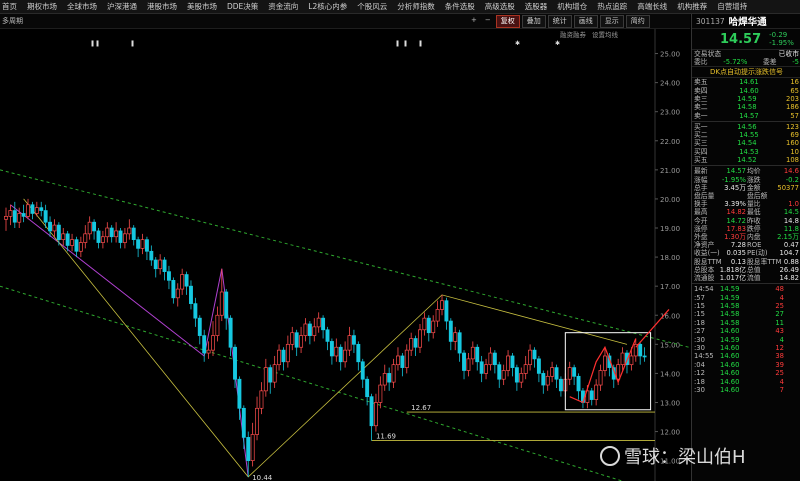 The width and height of the screenshot is (800, 481). Describe the element at coordinates (670, 84) in the screenshot. I see `y-tick-label: 24.00` at that location.